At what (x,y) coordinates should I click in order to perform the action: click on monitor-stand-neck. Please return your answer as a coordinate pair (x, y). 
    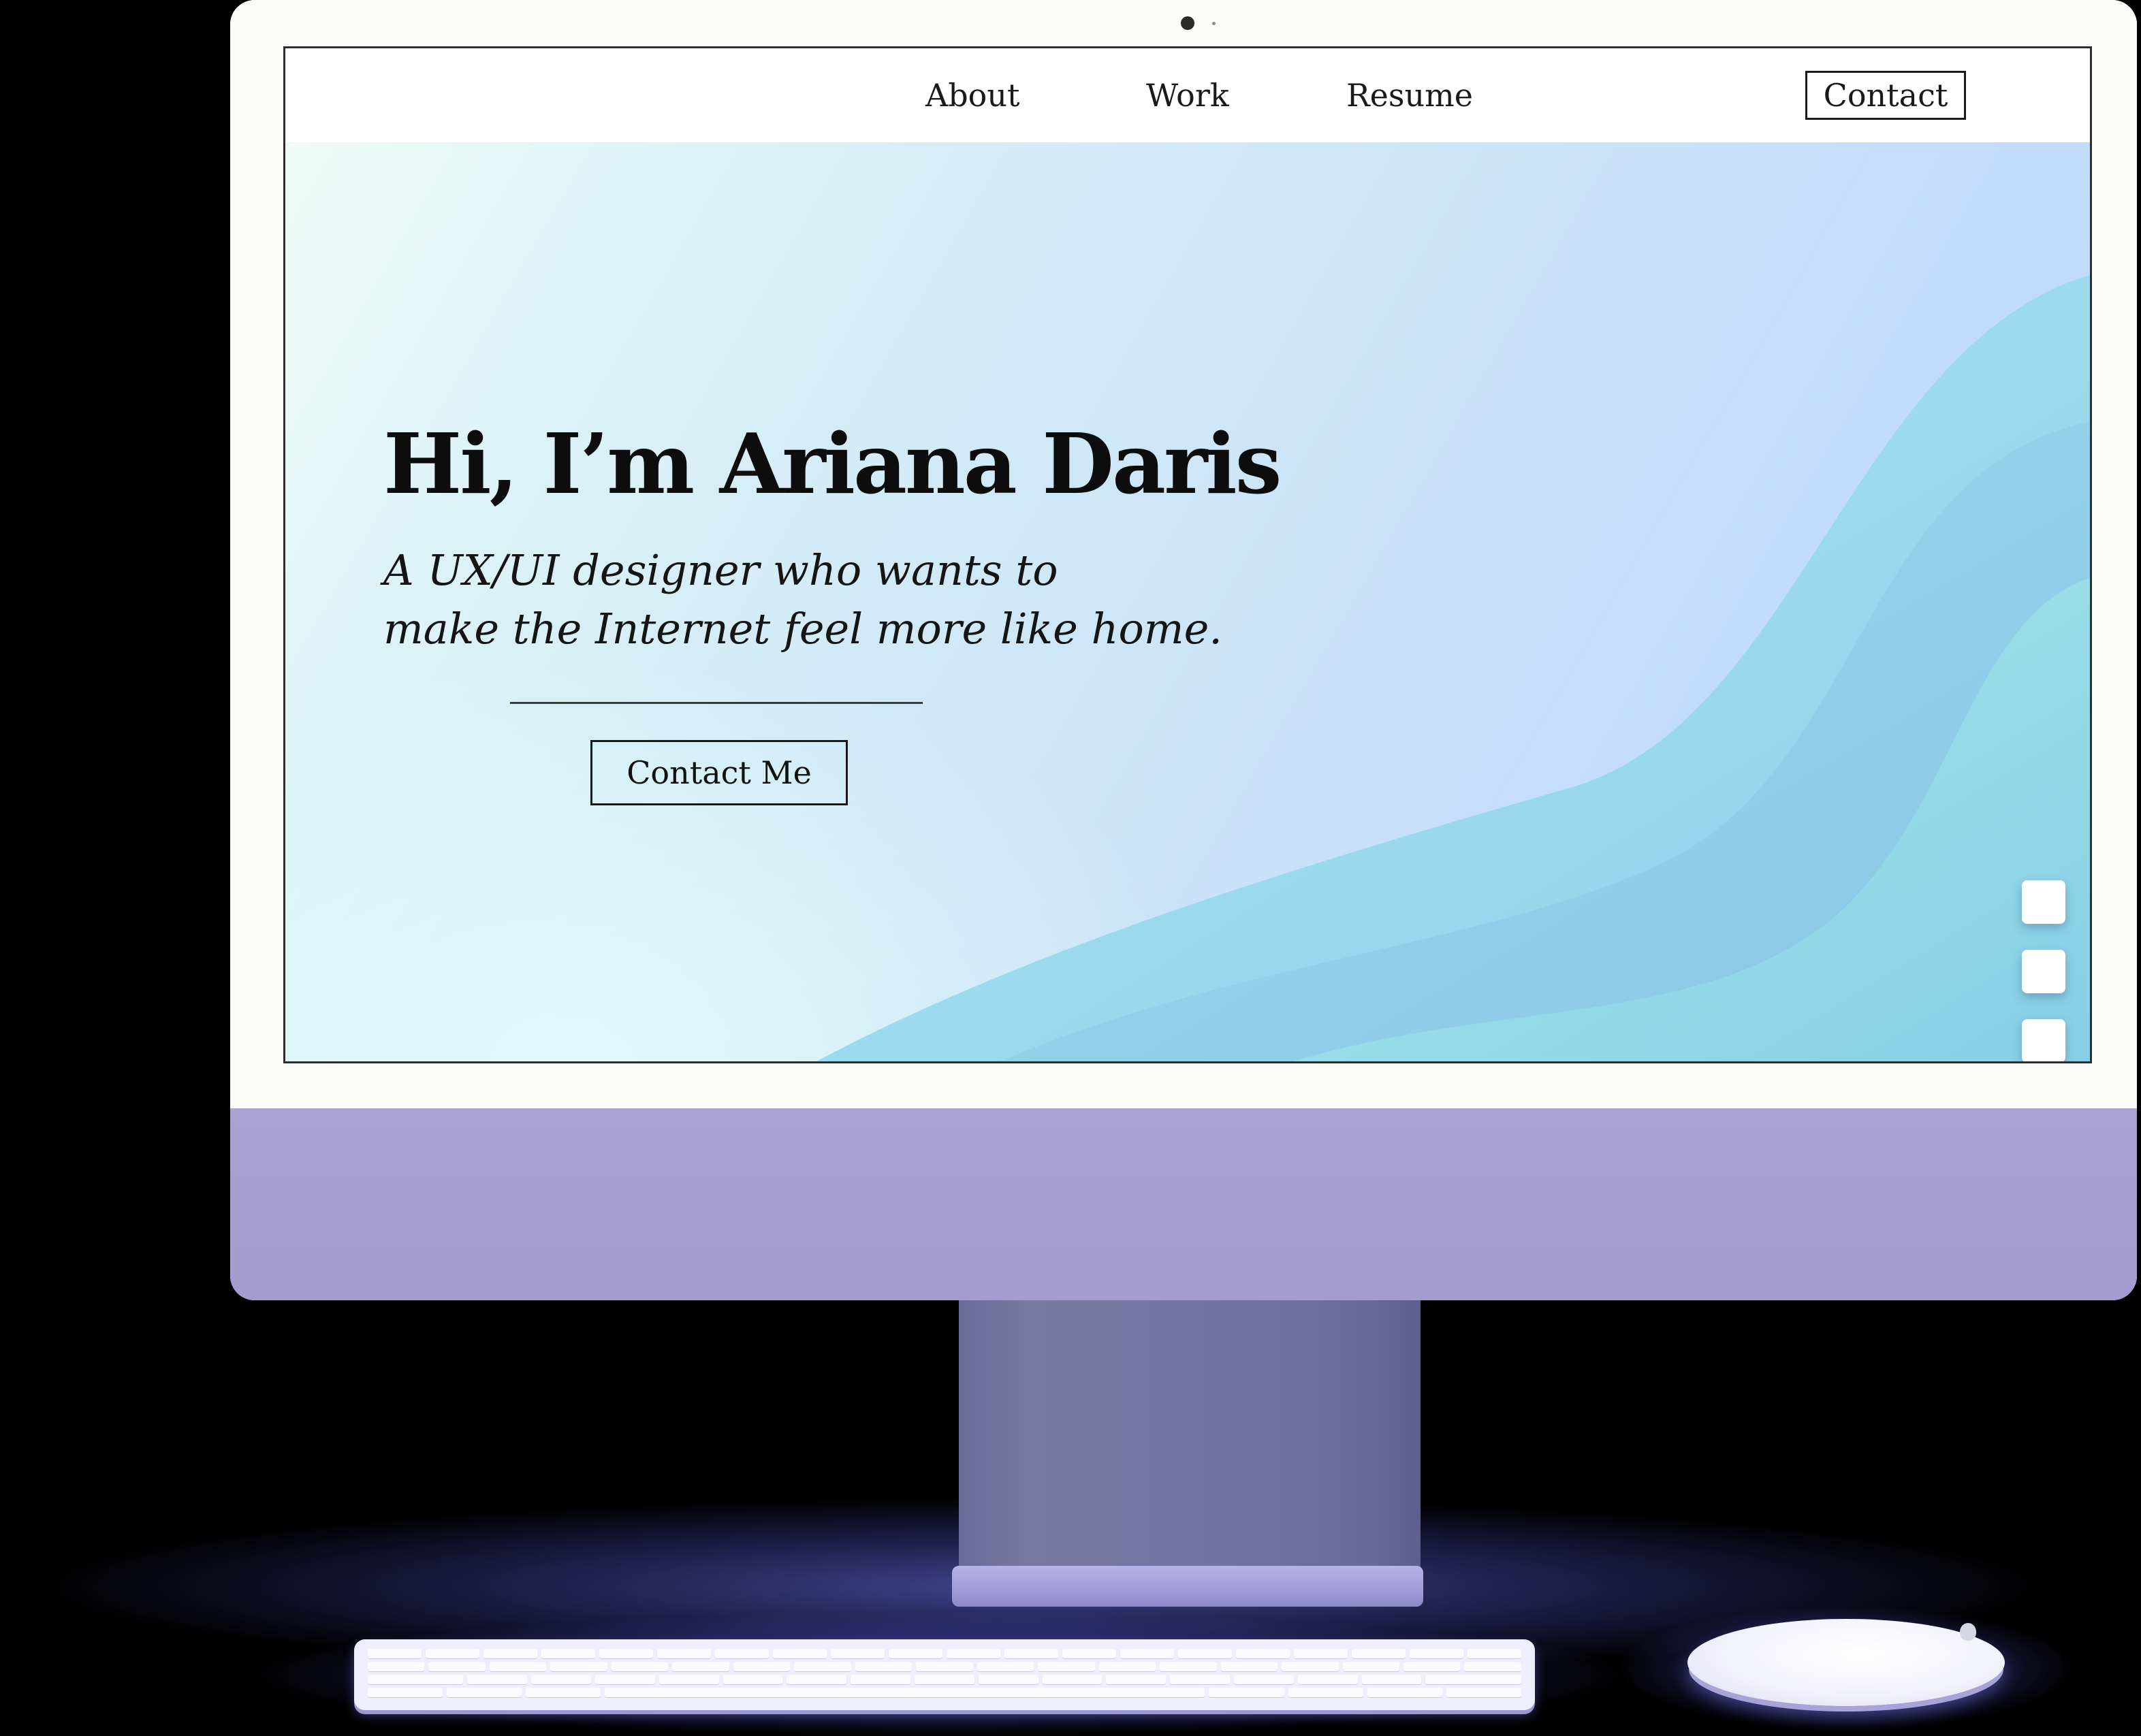
    Looking at the image, I should click on (1190, 1436).